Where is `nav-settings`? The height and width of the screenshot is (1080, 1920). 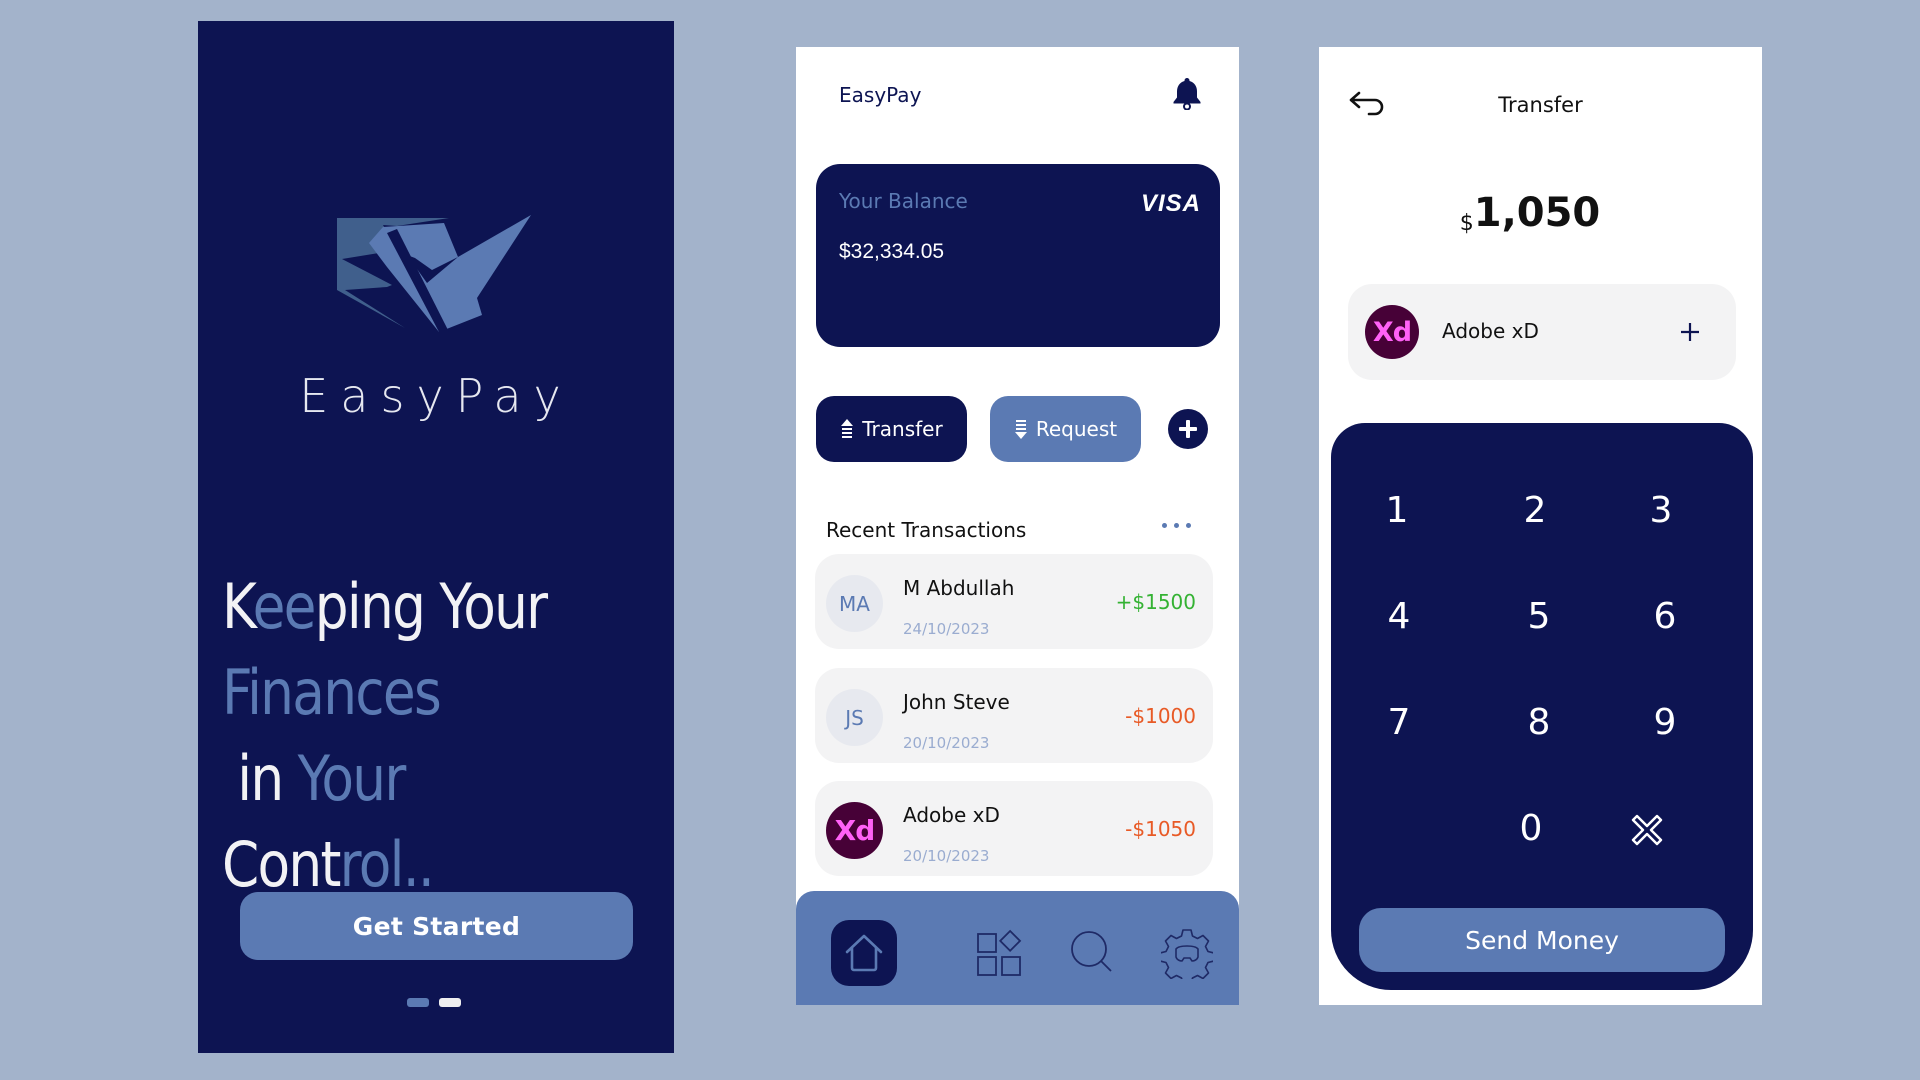
nav-settings is located at coordinates (1187, 953).